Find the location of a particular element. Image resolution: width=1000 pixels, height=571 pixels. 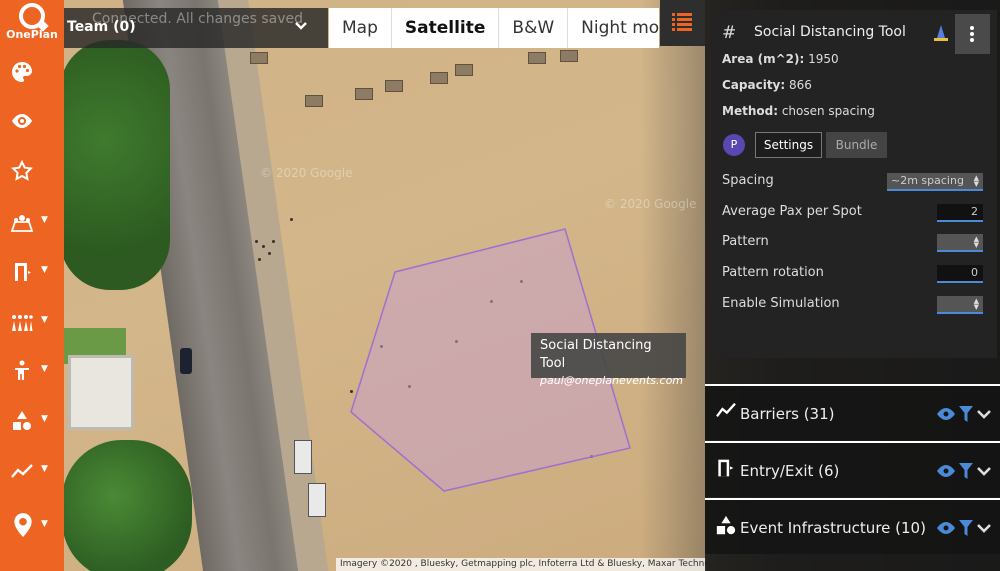

sidebar-item-style is located at coordinates (32, 72).